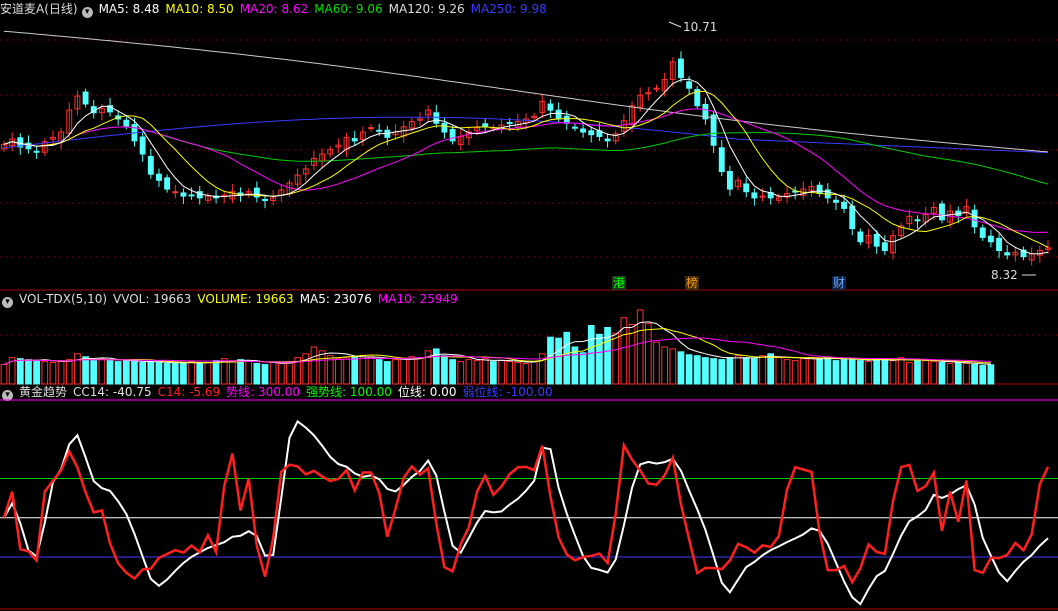  I want to click on high-price-label: 10.71, so click(700, 27).